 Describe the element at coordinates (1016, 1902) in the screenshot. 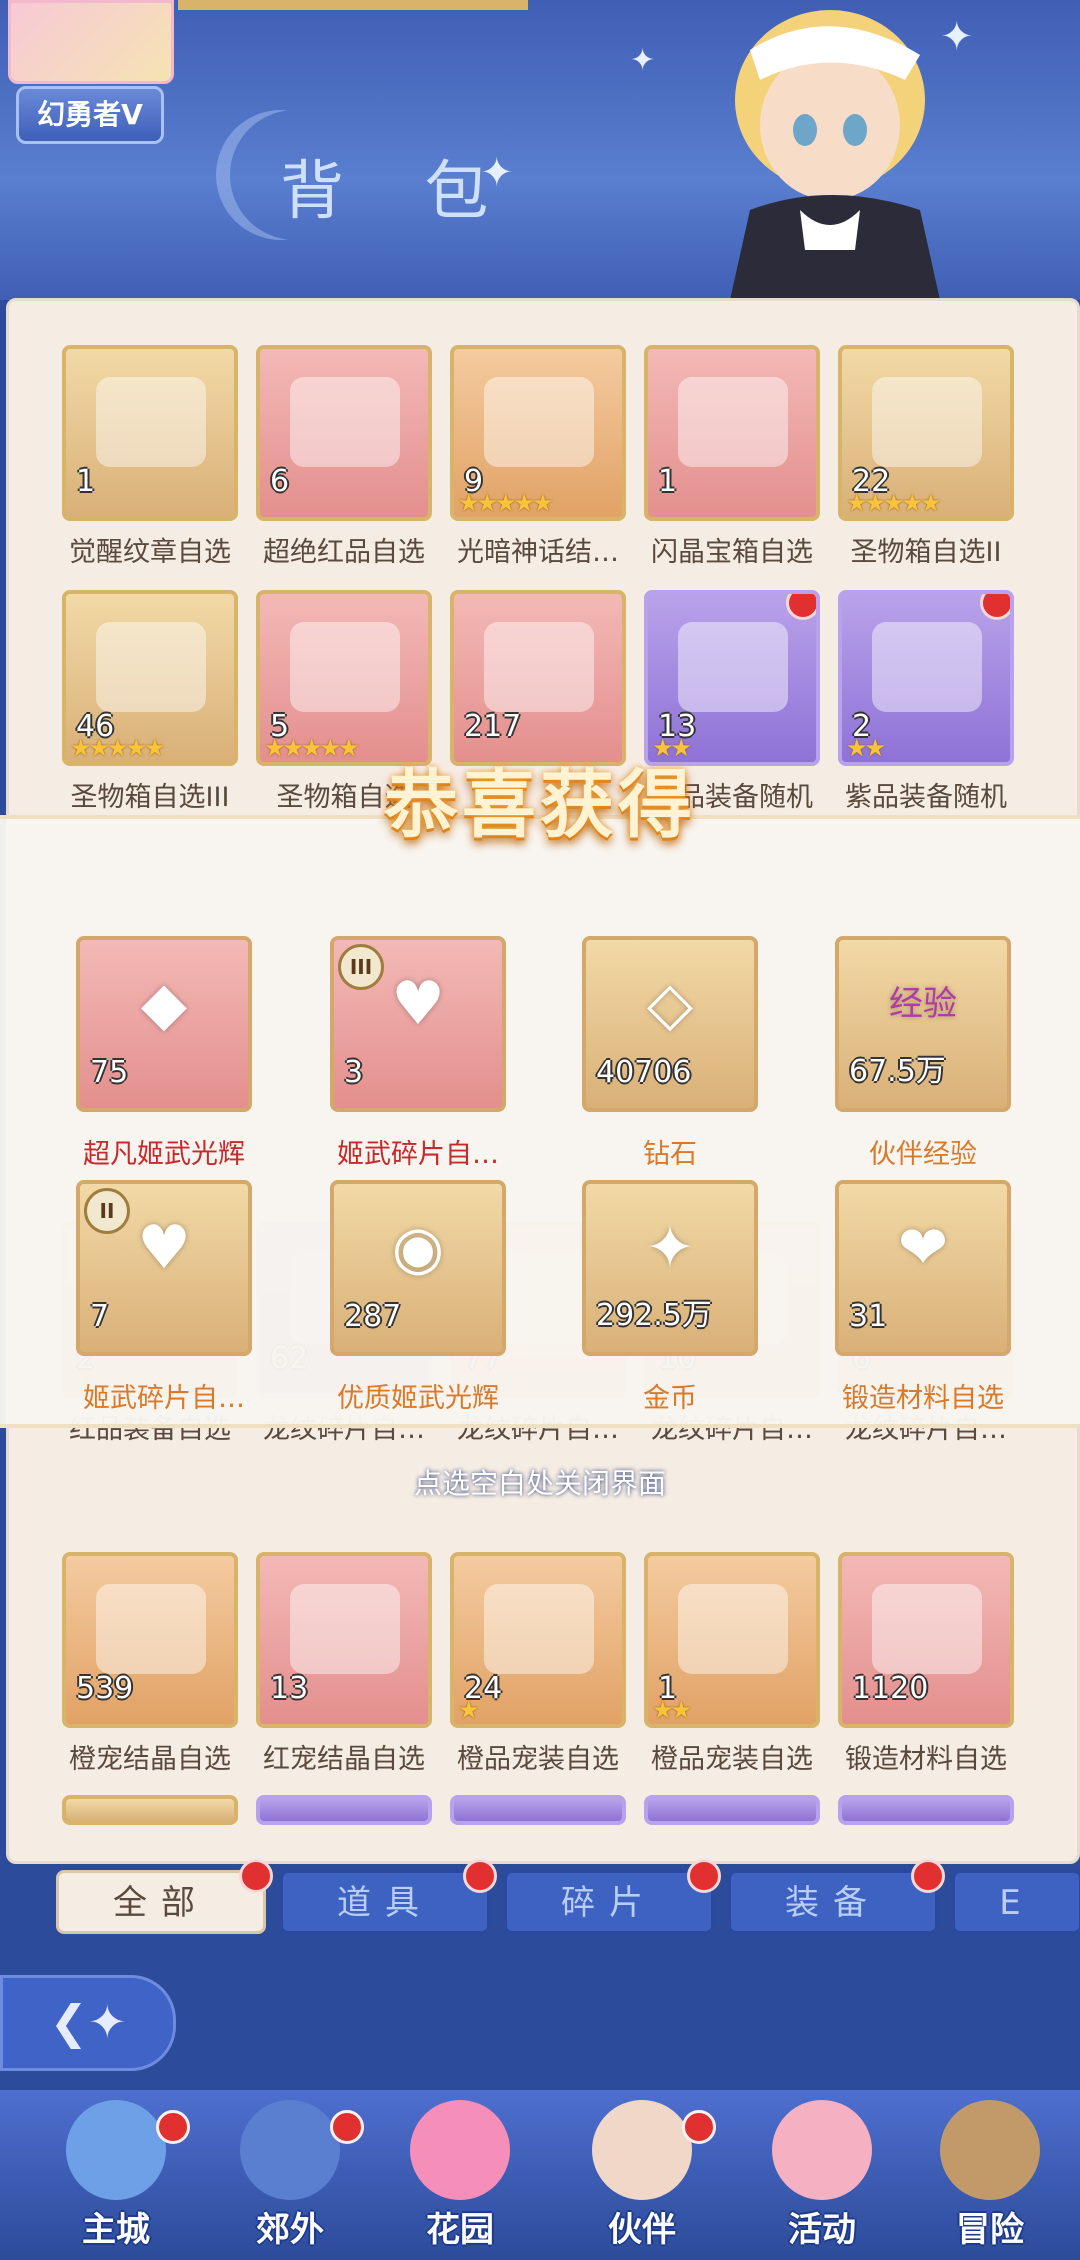

I see `tab-5: E` at that location.